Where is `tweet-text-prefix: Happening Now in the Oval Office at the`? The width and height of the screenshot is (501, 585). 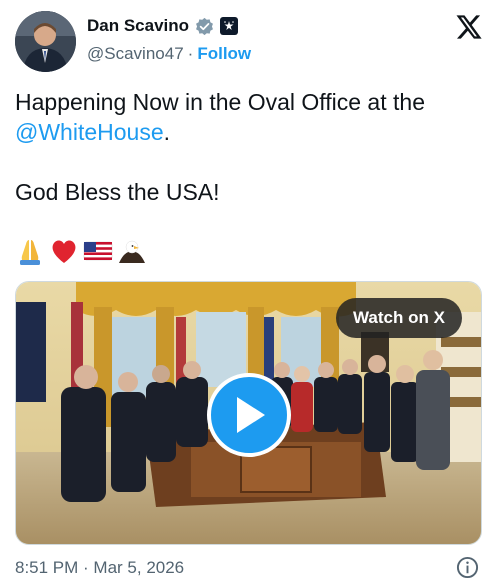 tweet-text-prefix: Happening Now in the Oval Office at the is located at coordinates (220, 102).